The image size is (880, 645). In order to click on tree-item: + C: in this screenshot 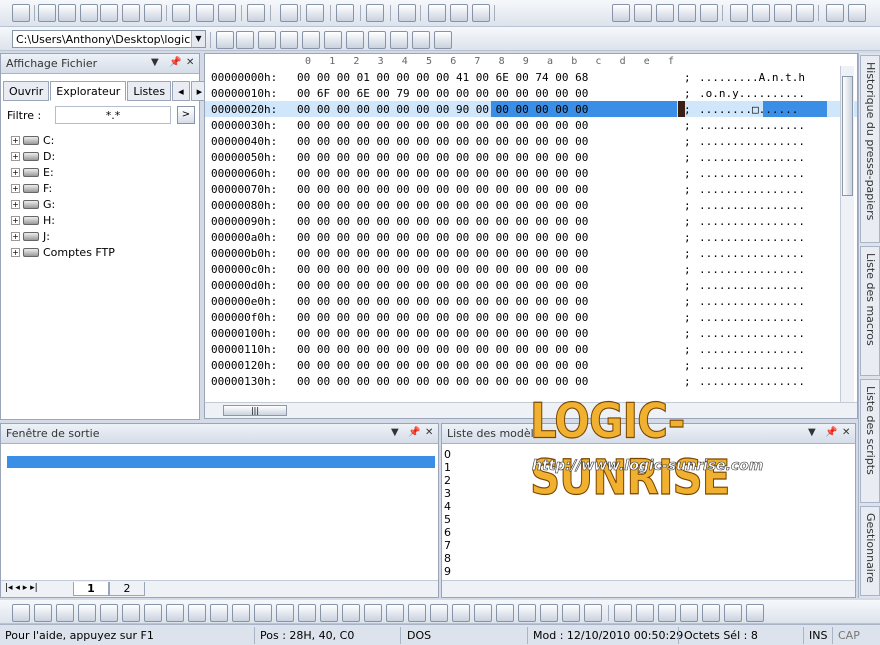, I will do `click(63, 140)`.